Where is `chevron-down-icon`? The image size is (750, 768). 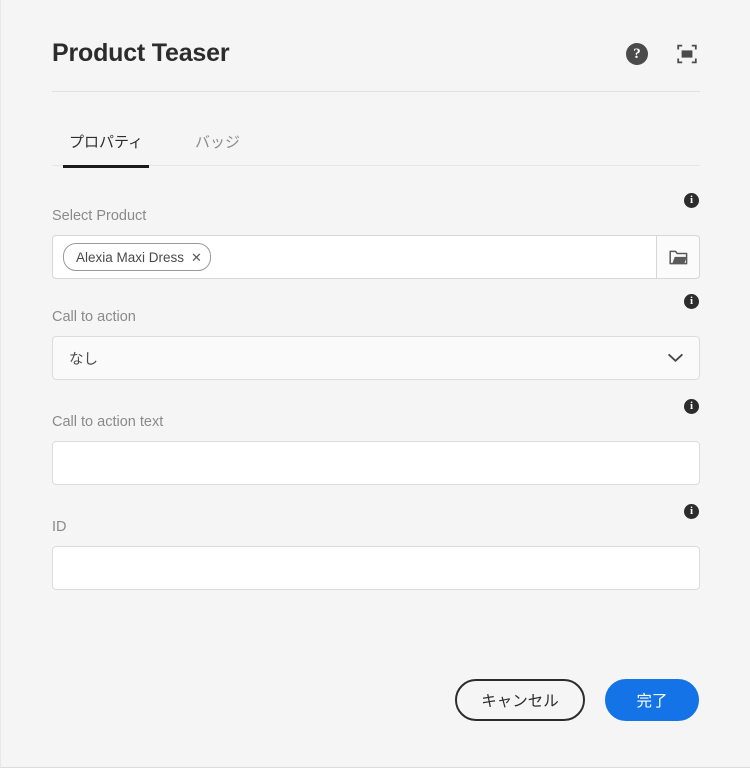
chevron-down-icon is located at coordinates (675, 358).